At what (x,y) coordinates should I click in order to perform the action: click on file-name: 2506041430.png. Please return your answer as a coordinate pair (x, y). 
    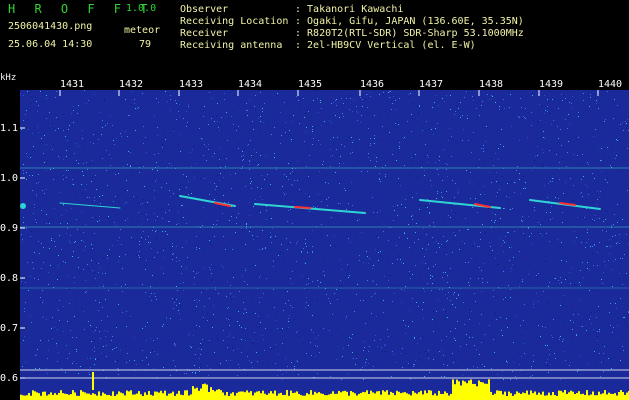
    Looking at the image, I should click on (50, 26).